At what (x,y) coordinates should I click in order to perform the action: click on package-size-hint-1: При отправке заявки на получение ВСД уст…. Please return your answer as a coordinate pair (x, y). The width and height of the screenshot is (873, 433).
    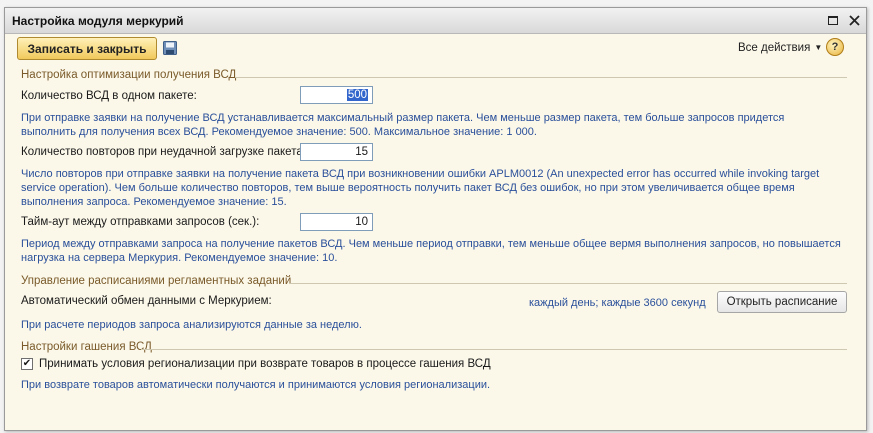
    Looking at the image, I should click on (403, 118).